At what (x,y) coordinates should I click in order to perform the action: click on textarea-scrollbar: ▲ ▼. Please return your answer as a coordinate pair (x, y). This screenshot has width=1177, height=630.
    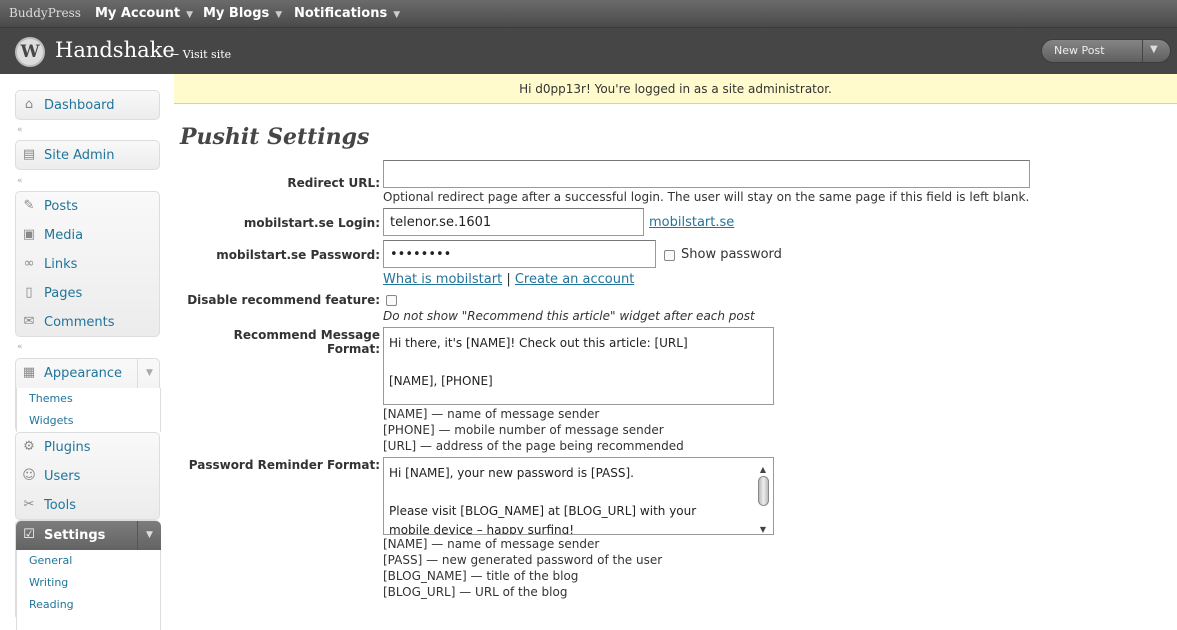
    Looking at the image, I should click on (763, 497).